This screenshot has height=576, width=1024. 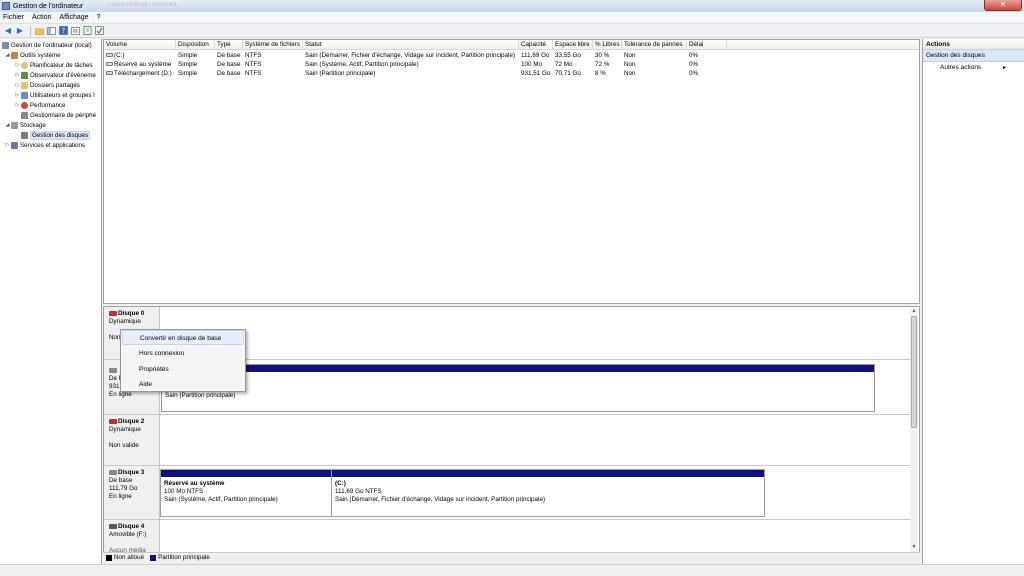 I want to click on partition-info: Sain (Partition principale), so click(x=200, y=396).